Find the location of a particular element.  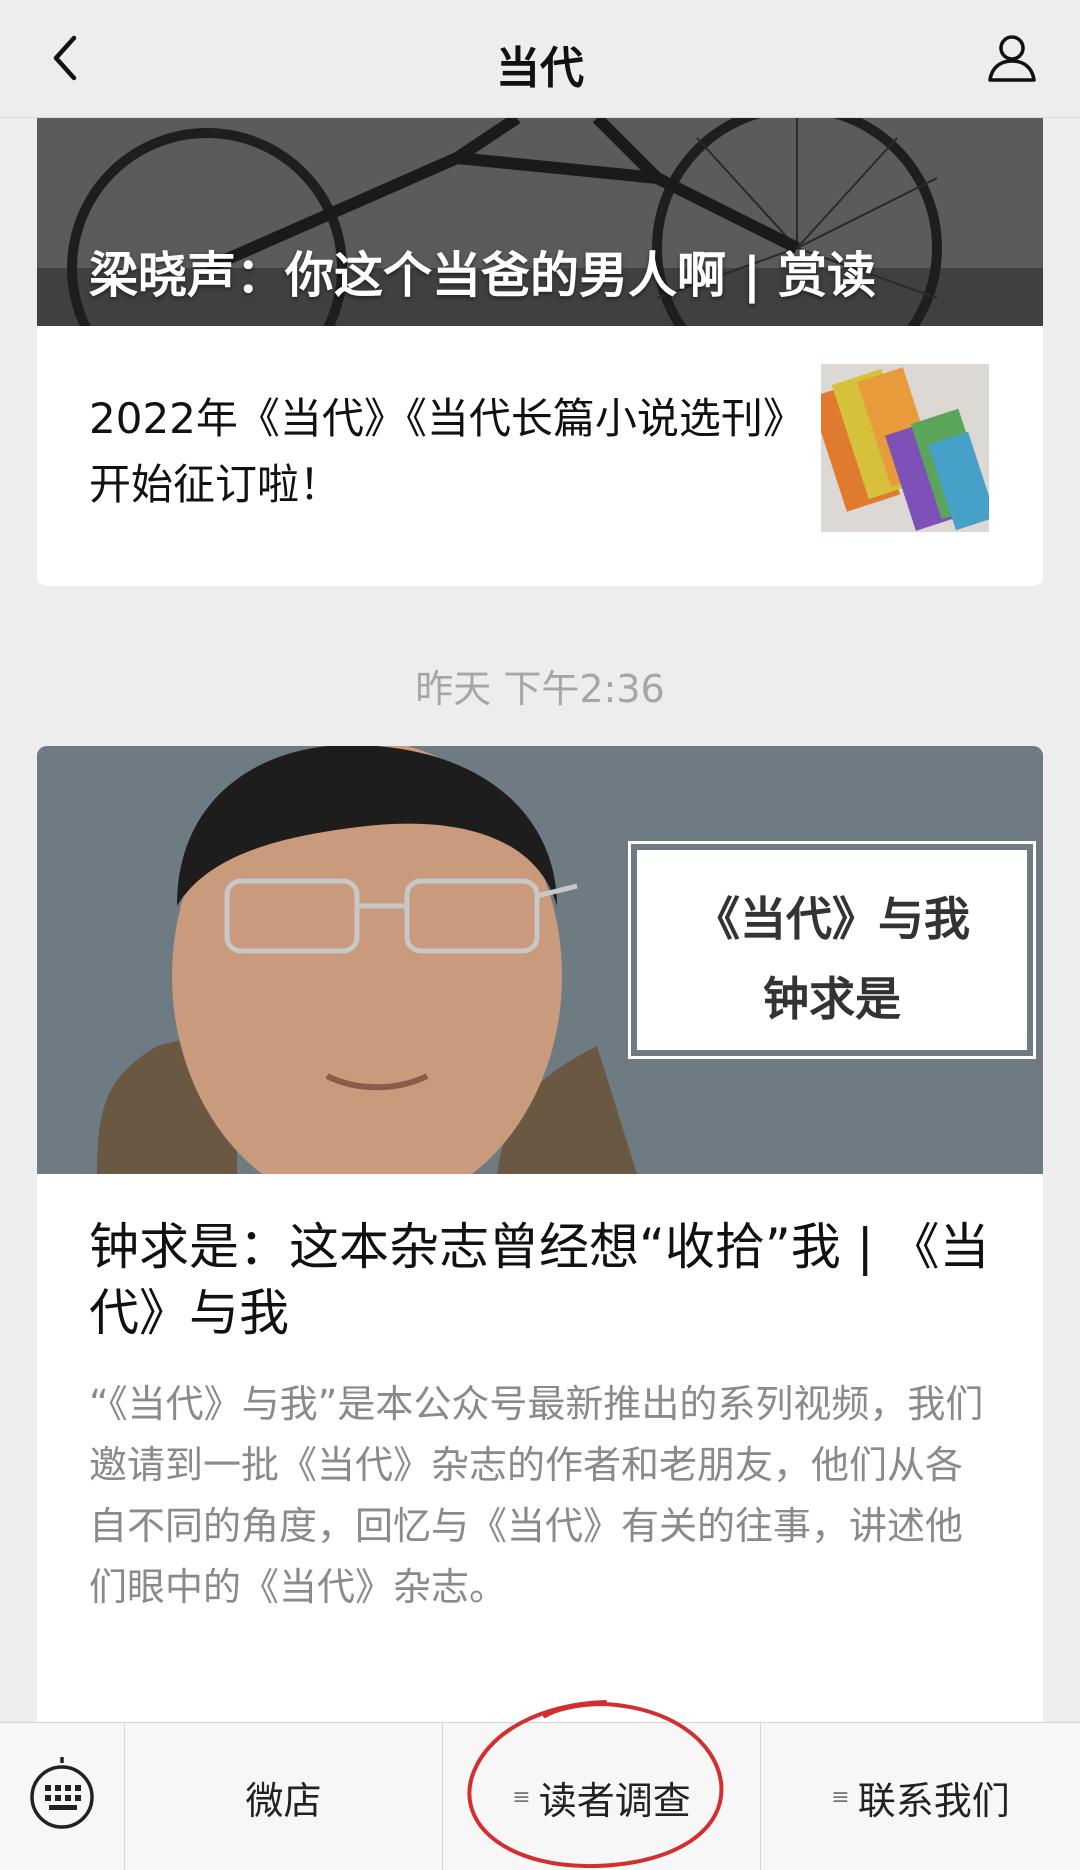

keyboard-icon is located at coordinates (62, 1796).